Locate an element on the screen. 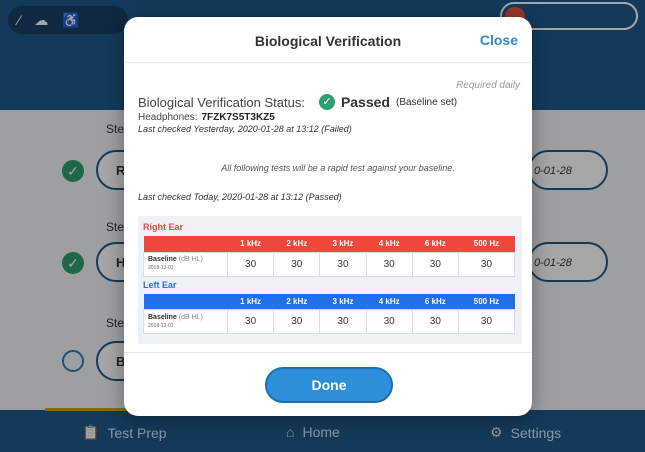 This screenshot has width=645, height=452. required-note: Required daily is located at coordinates (488, 85).